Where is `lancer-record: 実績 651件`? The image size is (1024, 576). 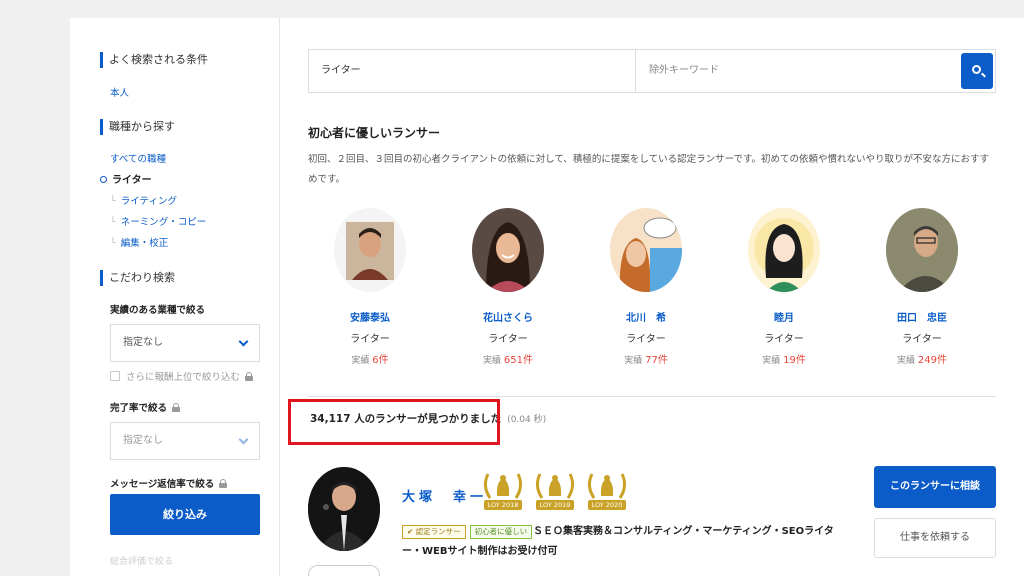 lancer-record: 実績 651件 is located at coordinates (508, 360).